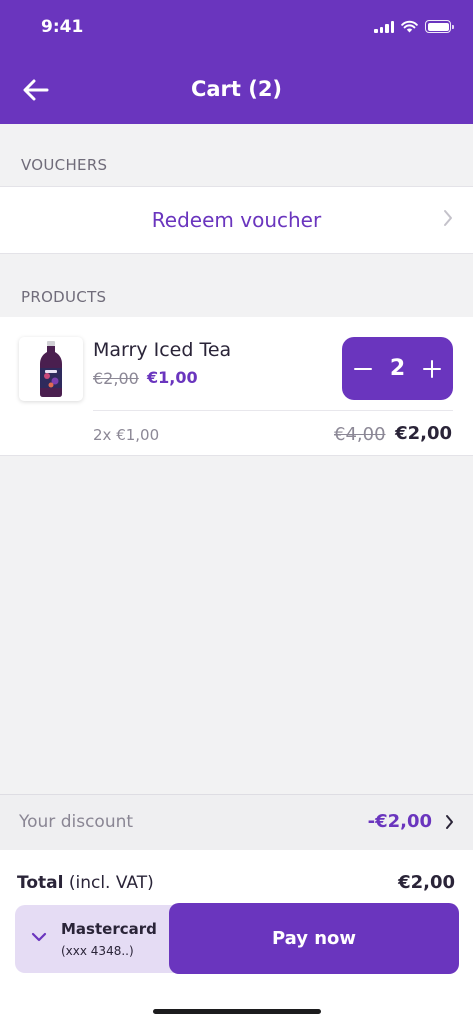 The image size is (473, 1024). What do you see at coordinates (64, 297) in the screenshot?
I see `products-section-label: PRODUCTS` at bounding box center [64, 297].